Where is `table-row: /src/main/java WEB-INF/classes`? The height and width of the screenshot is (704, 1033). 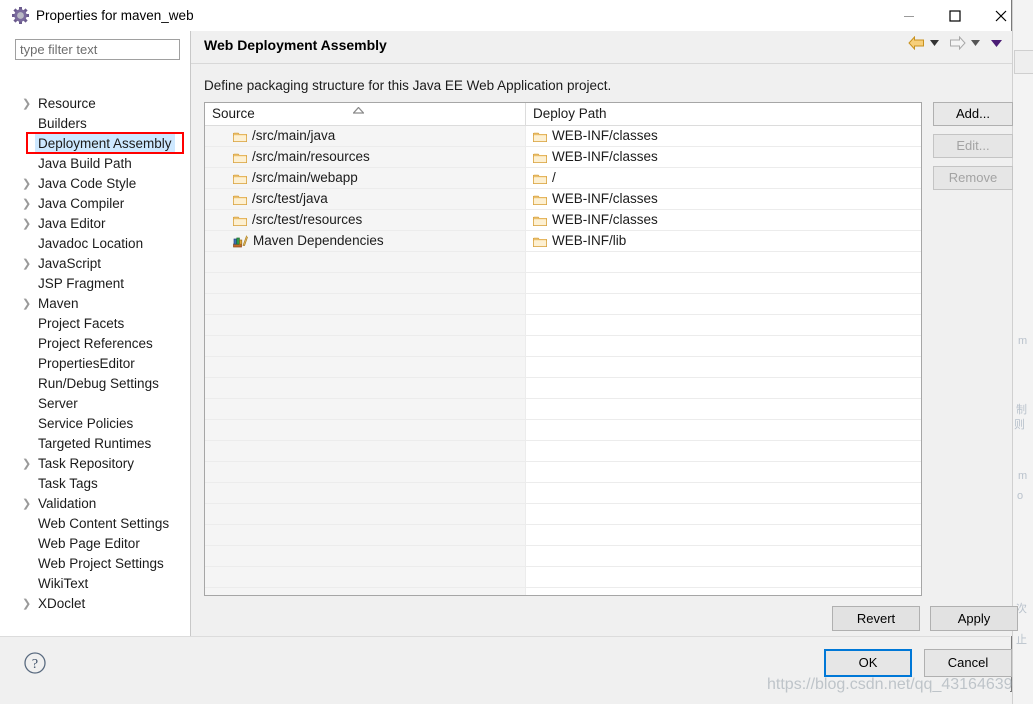 table-row: /src/main/java WEB-INF/classes is located at coordinates (563, 136).